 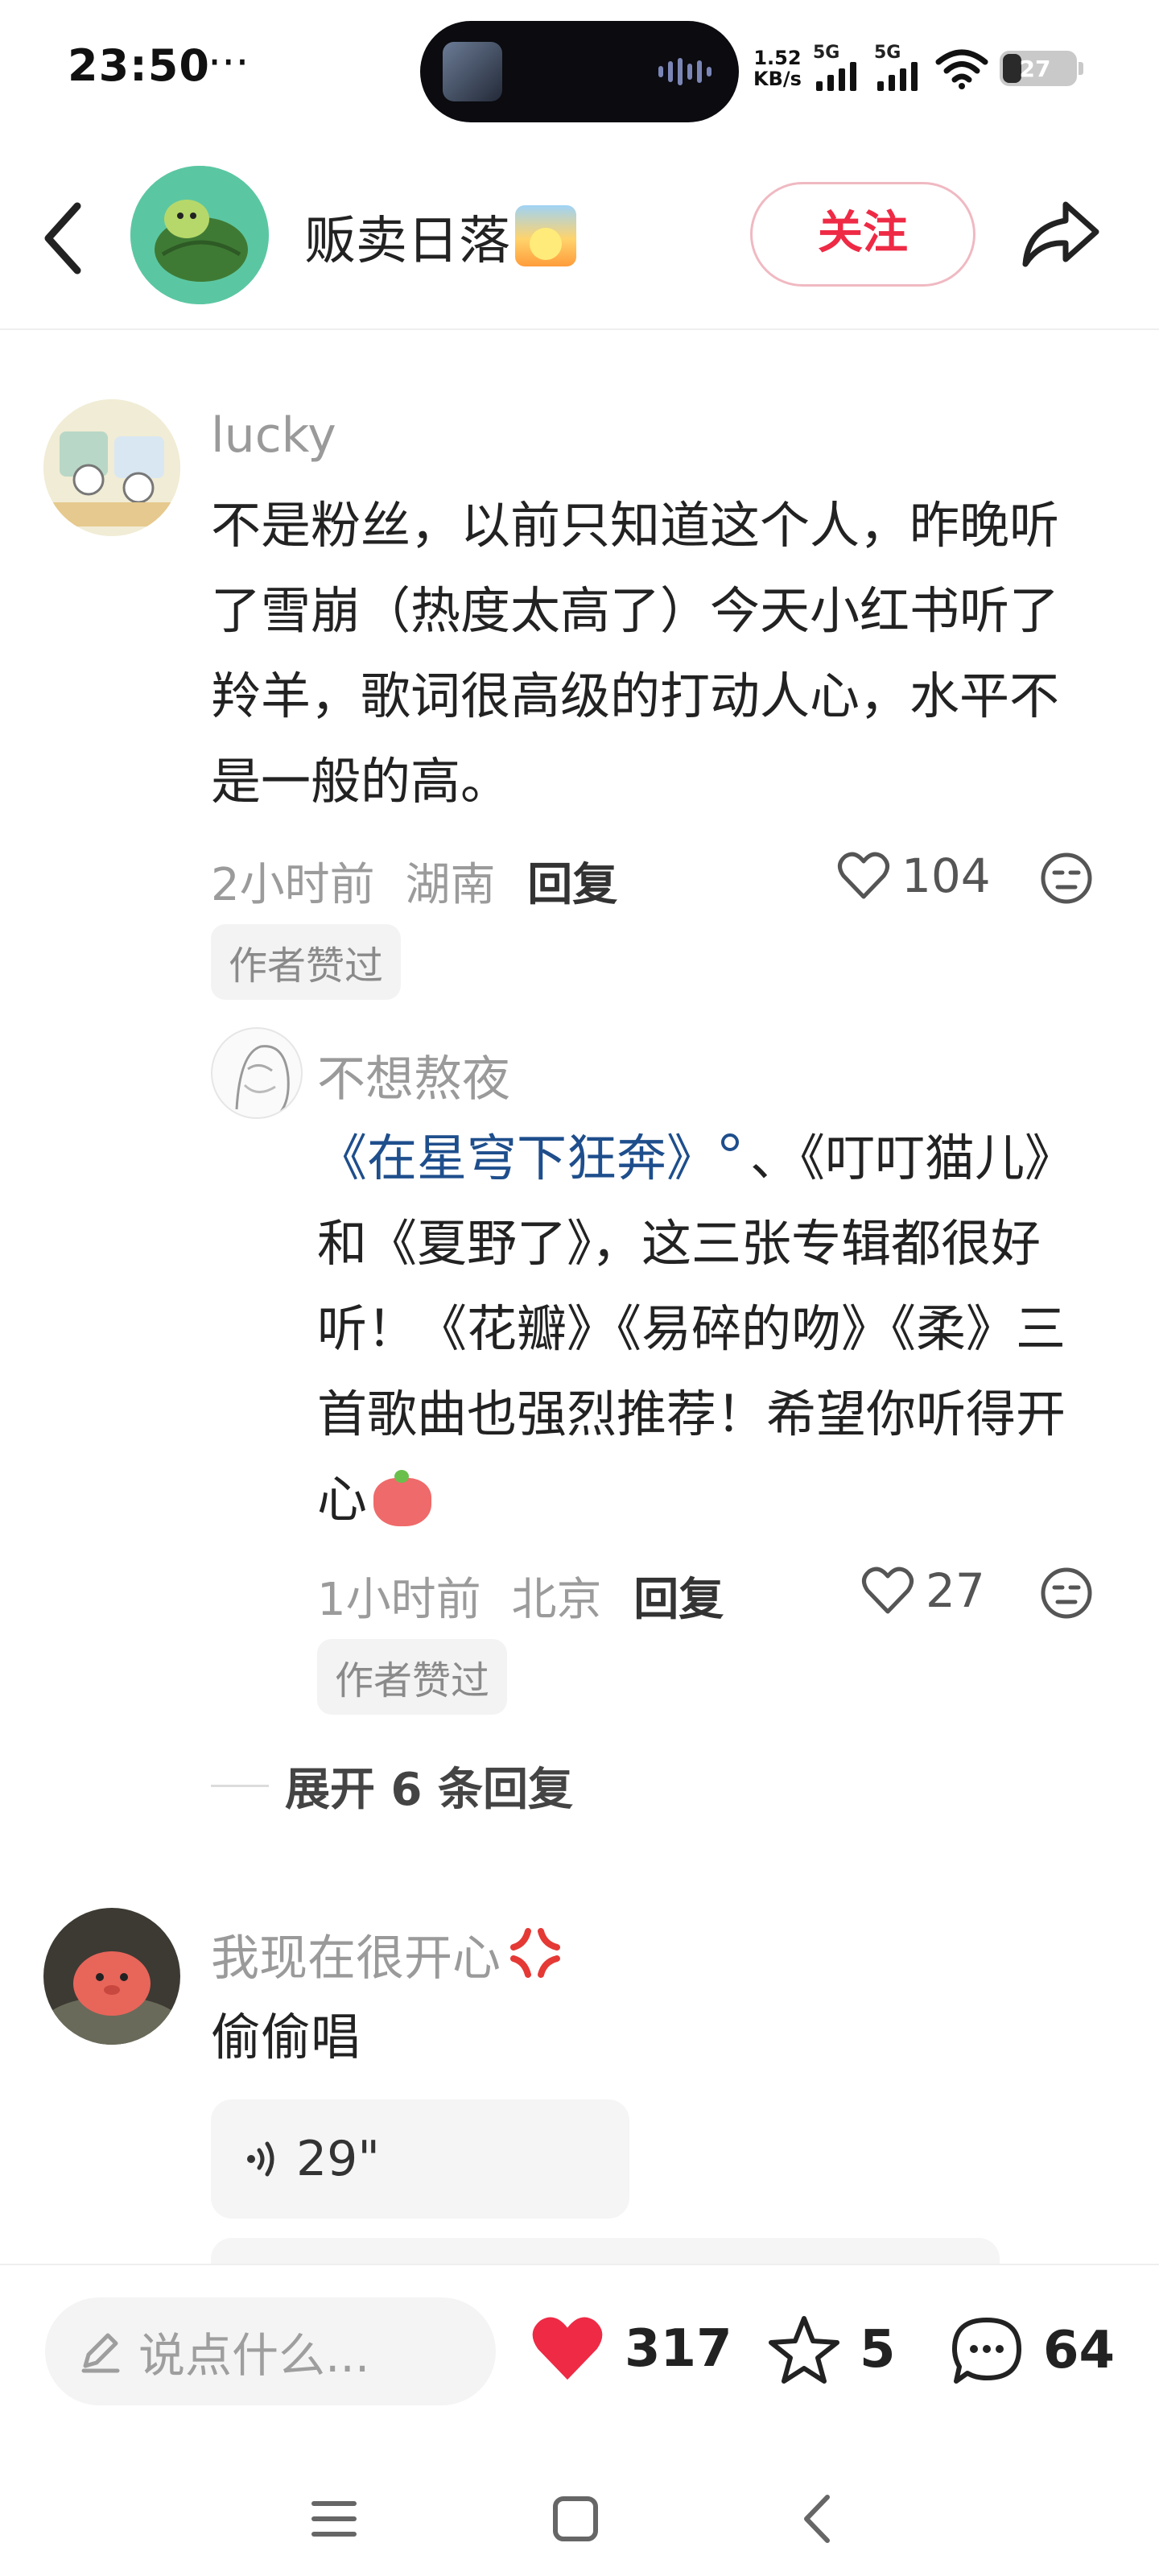 What do you see at coordinates (399, 1600) in the screenshot?
I see `comment-time: 1小时前` at bounding box center [399, 1600].